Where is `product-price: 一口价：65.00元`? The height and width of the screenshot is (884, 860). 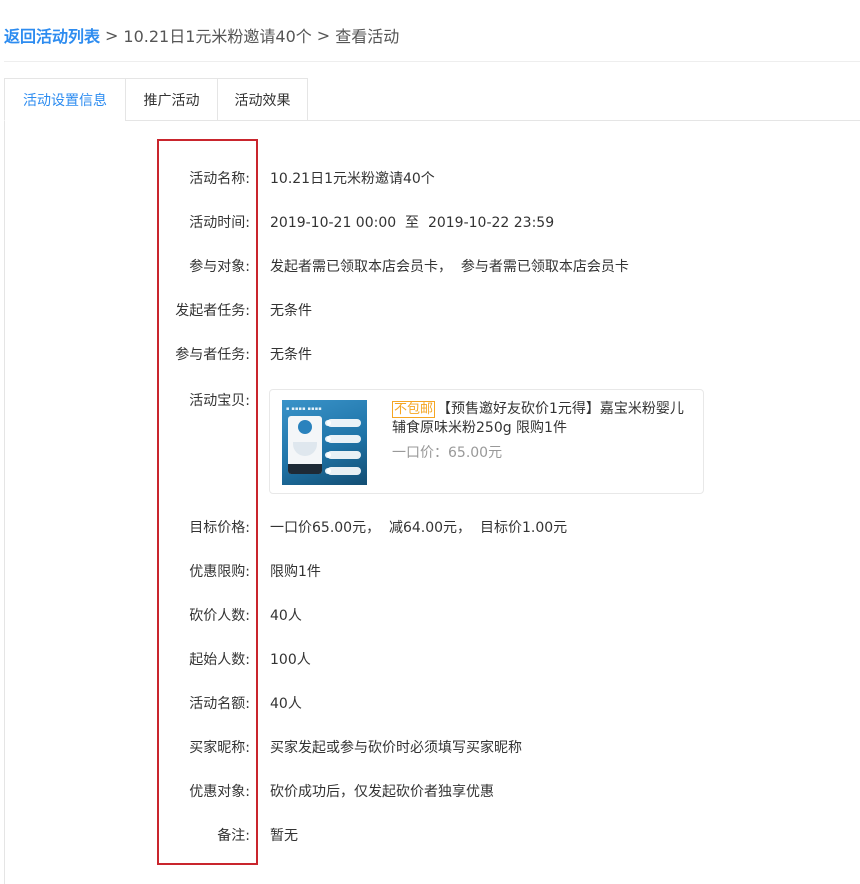 product-price: 一口价：65.00元 is located at coordinates (447, 452).